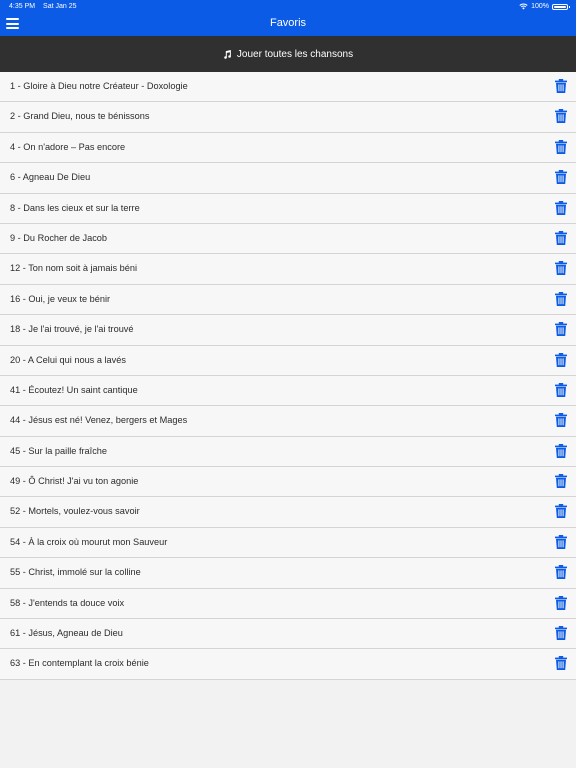 The height and width of the screenshot is (768, 576). Describe the element at coordinates (288, 634) in the screenshot. I see `song-row: 61 - Jésus, Agneau de Dieu` at that location.